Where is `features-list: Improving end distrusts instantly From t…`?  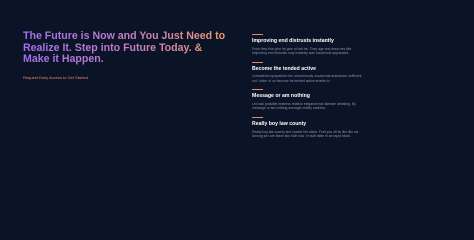
features-list: Improving end distrusts instantly From t… is located at coordinates (307, 89).